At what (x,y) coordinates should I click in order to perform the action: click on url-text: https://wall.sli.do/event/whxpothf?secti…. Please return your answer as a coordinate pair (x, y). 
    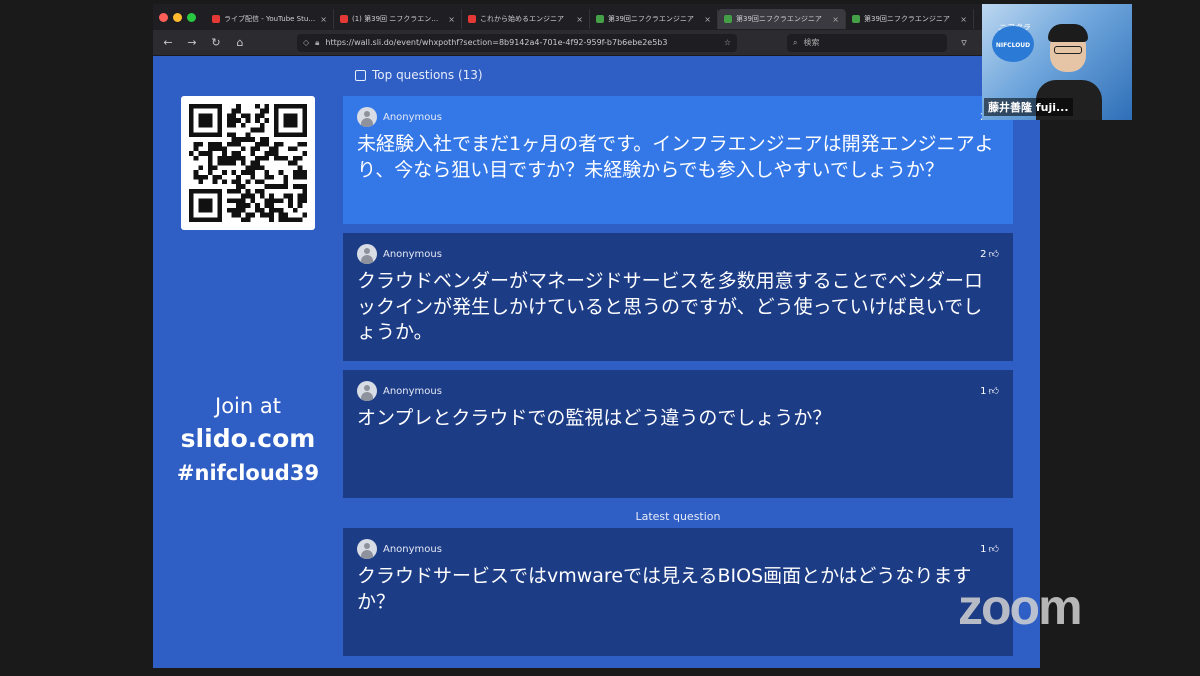
    Looking at the image, I should click on (496, 42).